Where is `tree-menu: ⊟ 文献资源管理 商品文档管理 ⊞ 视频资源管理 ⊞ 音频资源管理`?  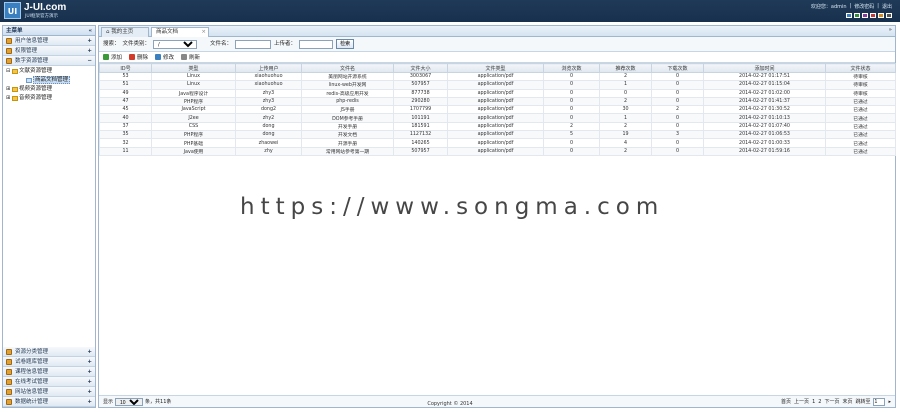
tree-menu: ⊟ 文献资源管理 商品文档管理 ⊞ 视频资源管理 ⊞ 音频资源管理 is located at coordinates (49, 85).